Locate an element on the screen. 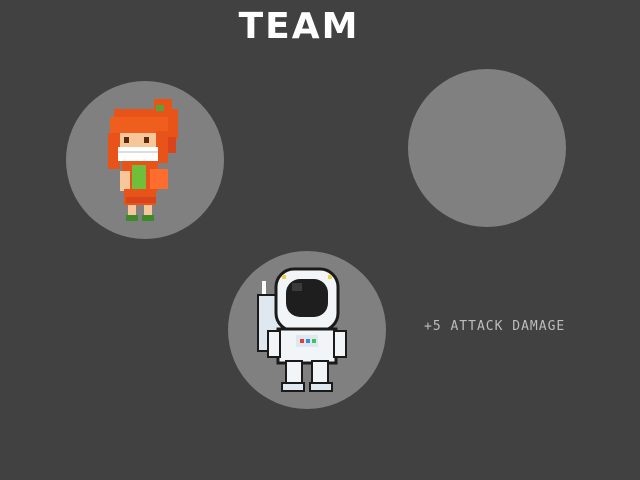 This screenshot has height=480, width=640. character-bonus-text: +5 ATTACK DAMAGE is located at coordinates (495, 326).